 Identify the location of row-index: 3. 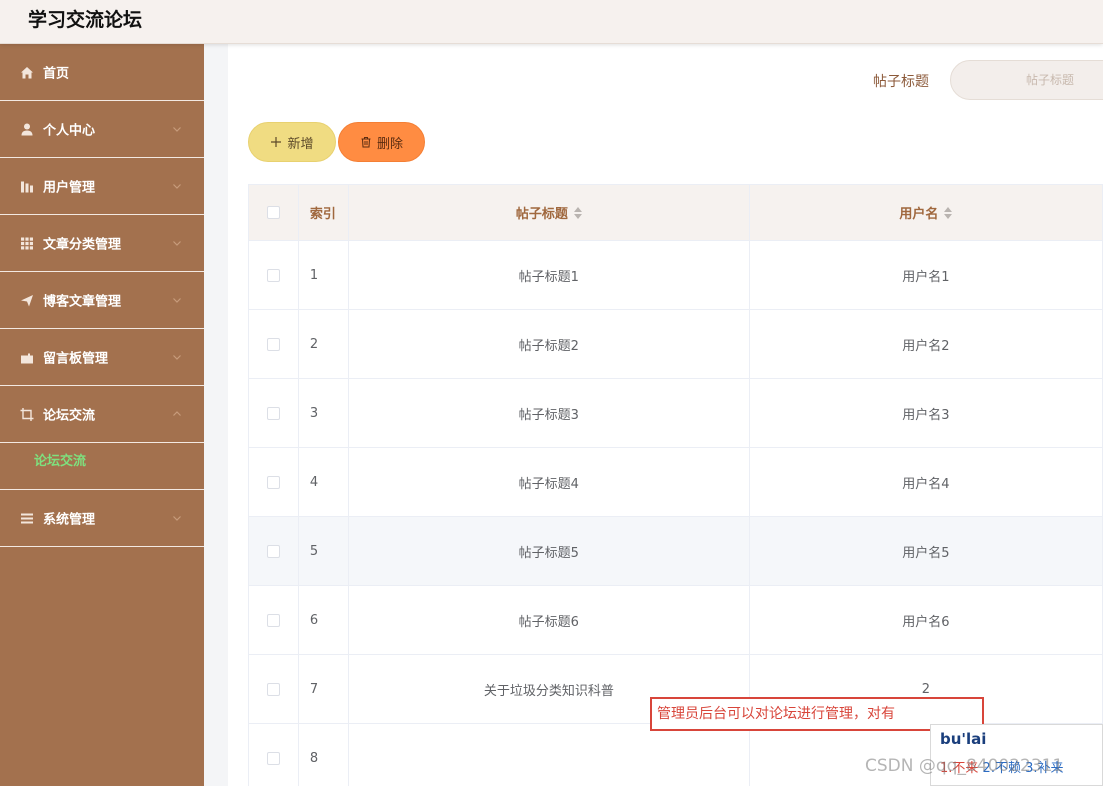
(324, 413).